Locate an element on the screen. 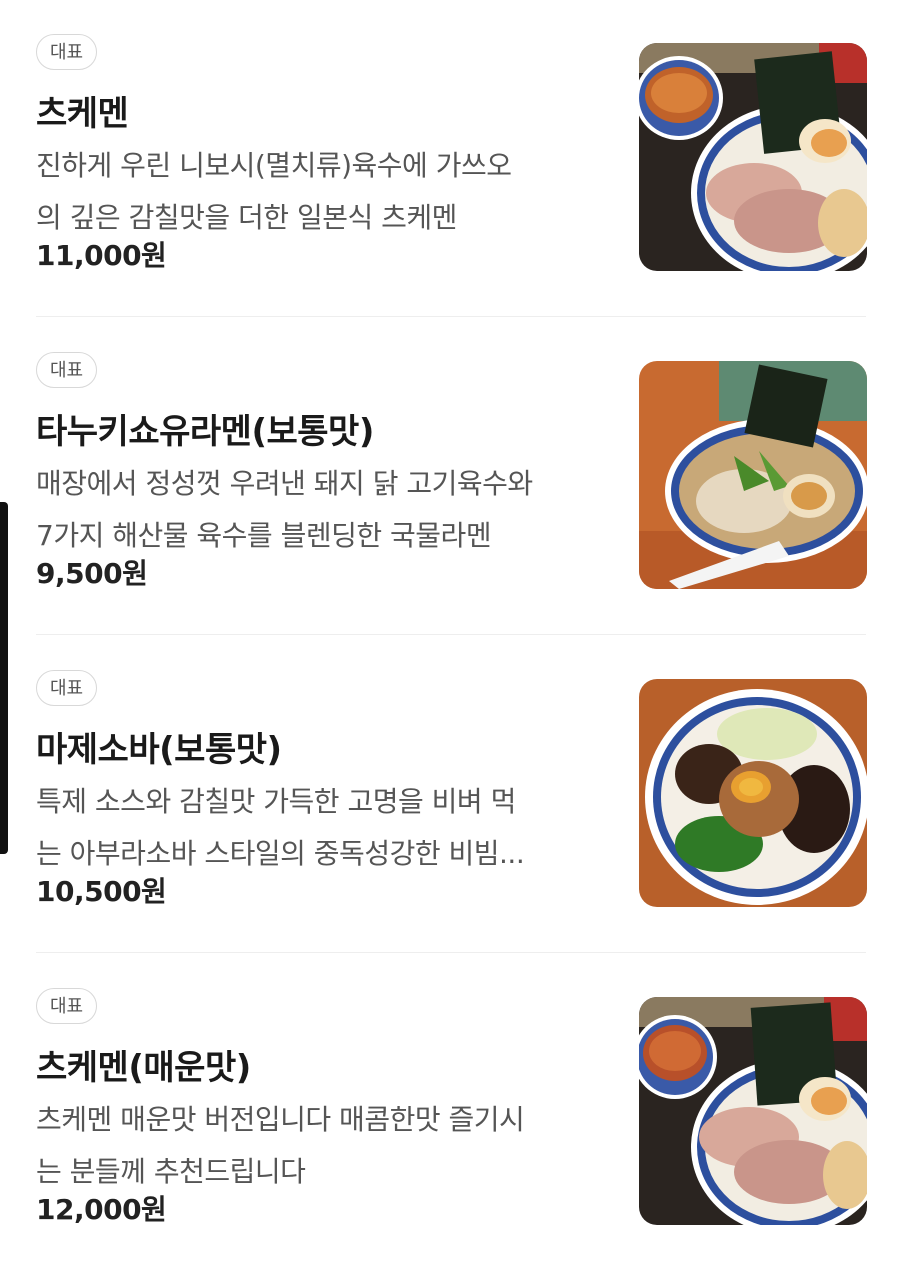 The height and width of the screenshot is (1268, 900). description-line: 매장에서 정성껏 우려낸 돼지 닭 고기육수와 is located at coordinates (284, 483).